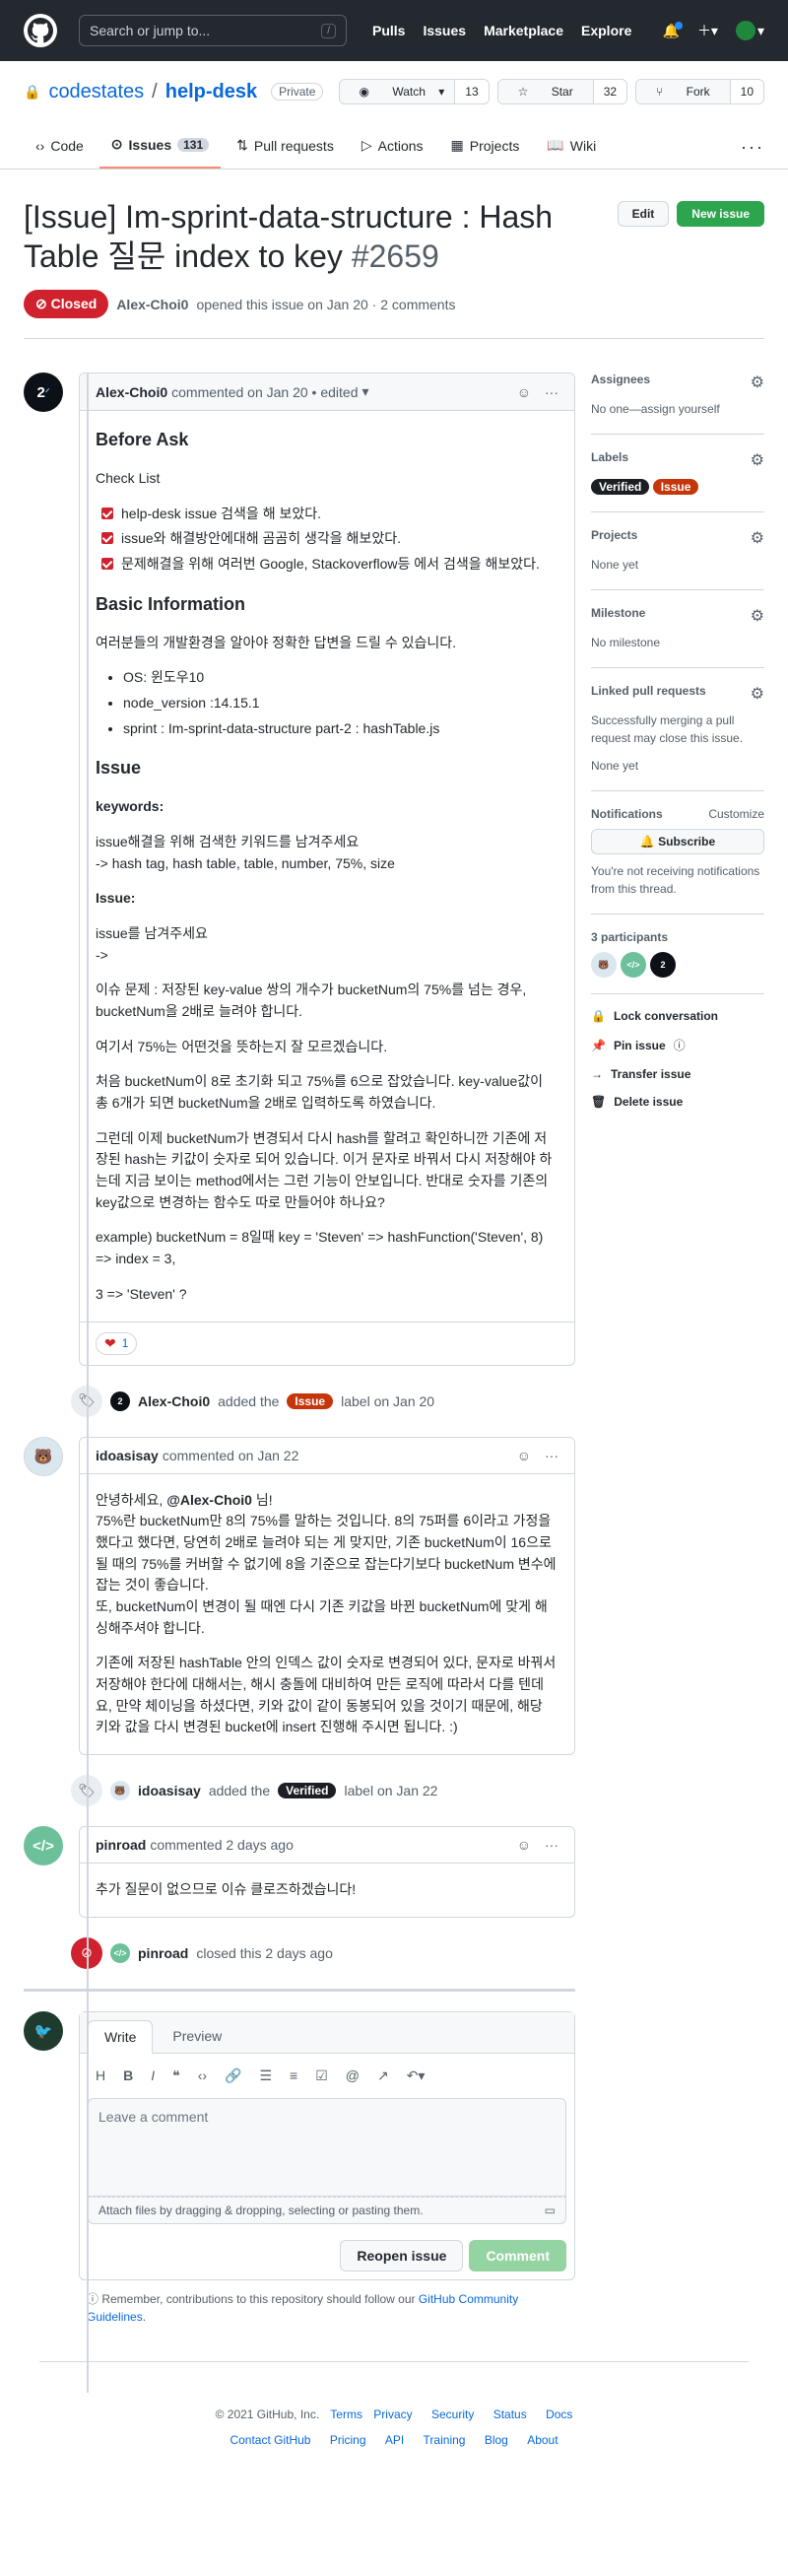  What do you see at coordinates (562, 91) in the screenshot?
I see `star-button: ☆ Star 32` at bounding box center [562, 91].